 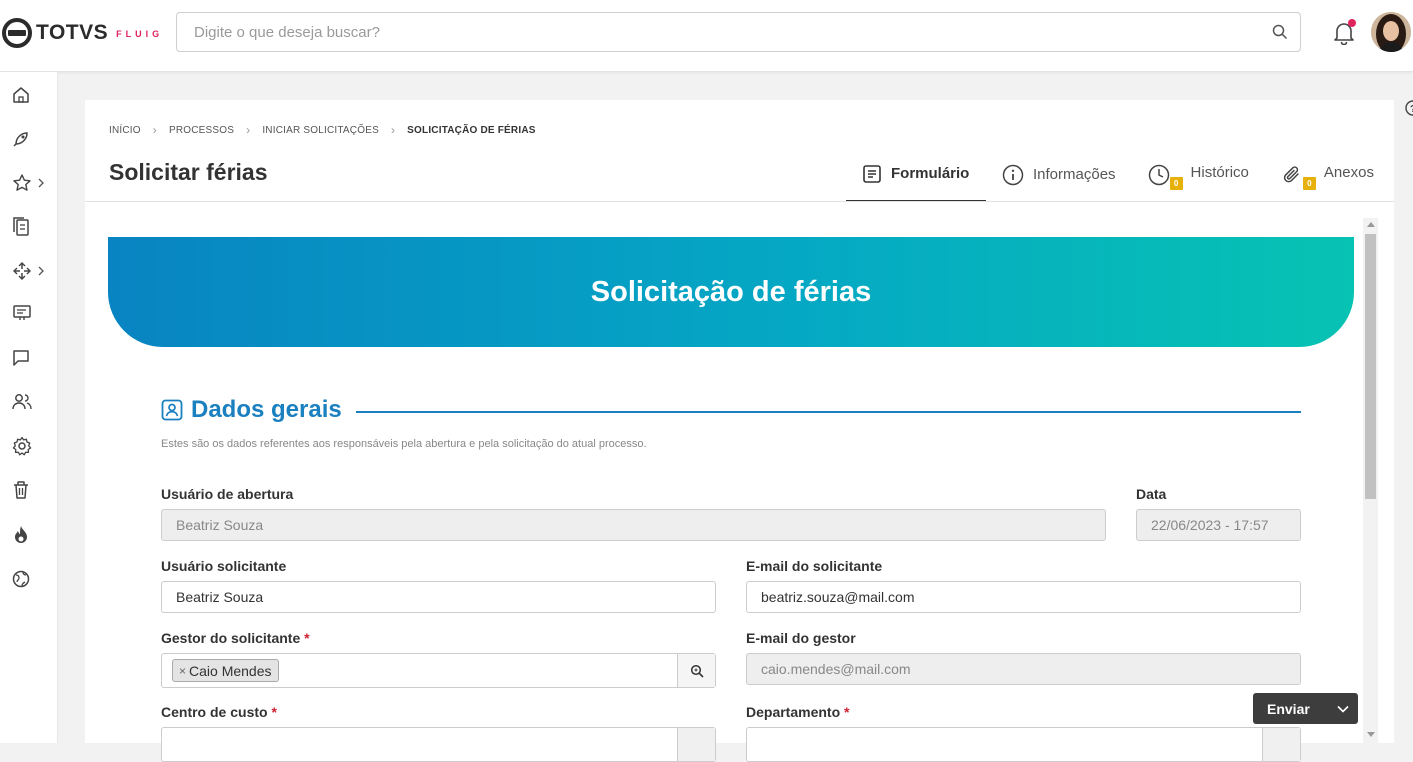 I want to click on email-solicitante-field: beatriz.souza@mail.com, so click(x=1023, y=597).